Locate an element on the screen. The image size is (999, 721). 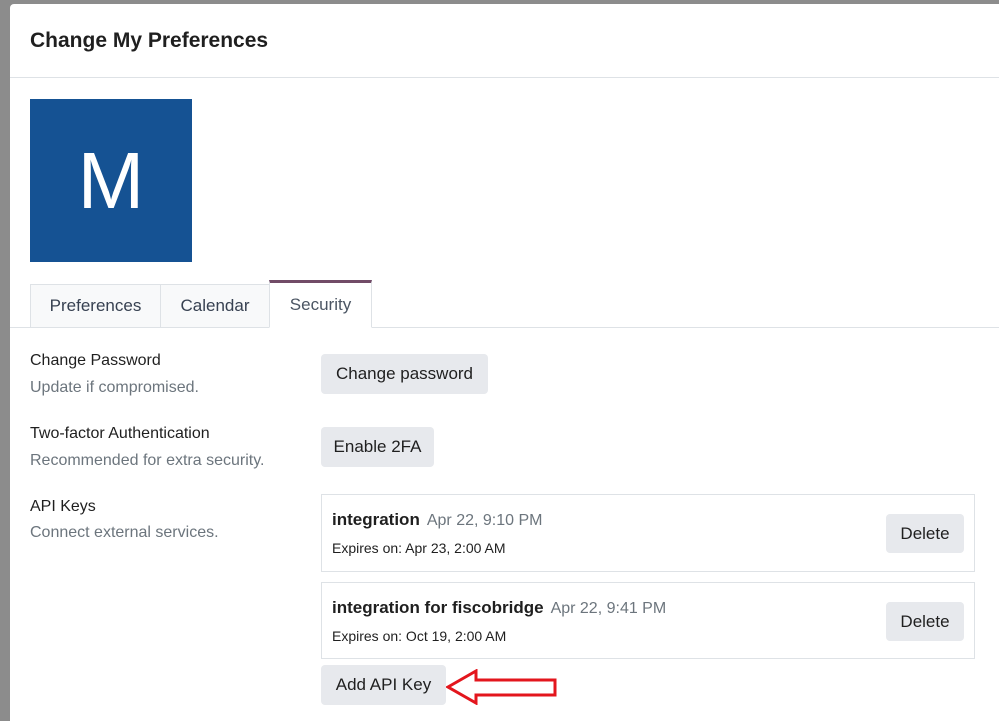
tab-security: Security is located at coordinates (320, 304).